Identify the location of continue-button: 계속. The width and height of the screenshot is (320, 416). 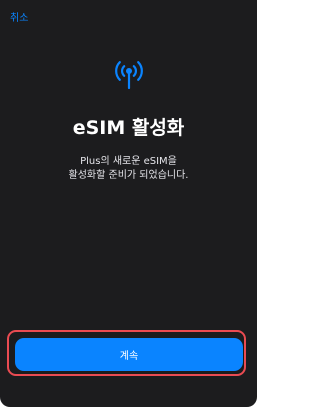
(129, 354).